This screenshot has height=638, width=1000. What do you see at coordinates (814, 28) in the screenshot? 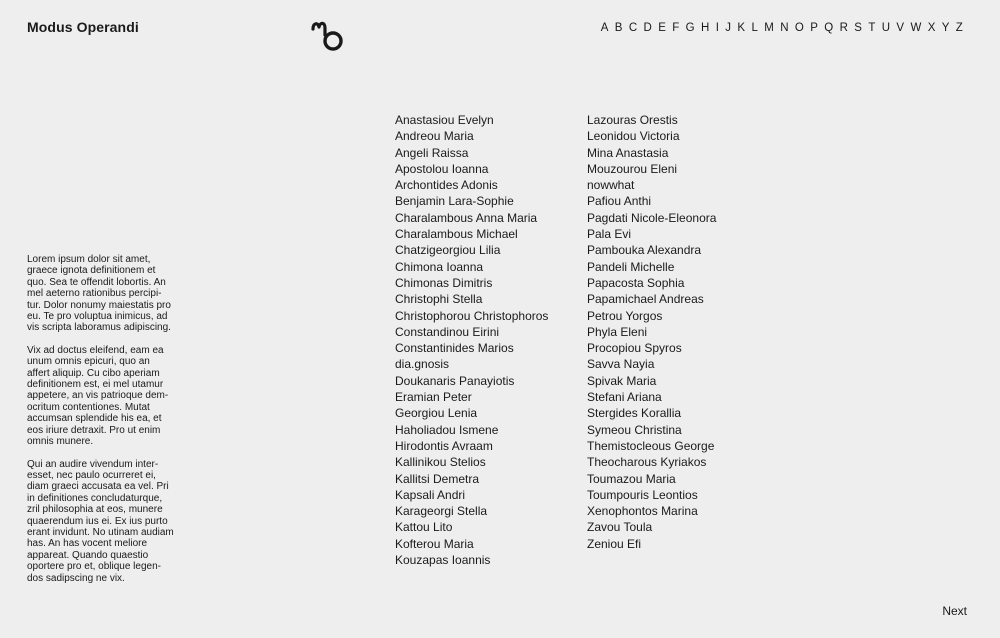
I see `alphabet-letter-p: P` at bounding box center [814, 28].